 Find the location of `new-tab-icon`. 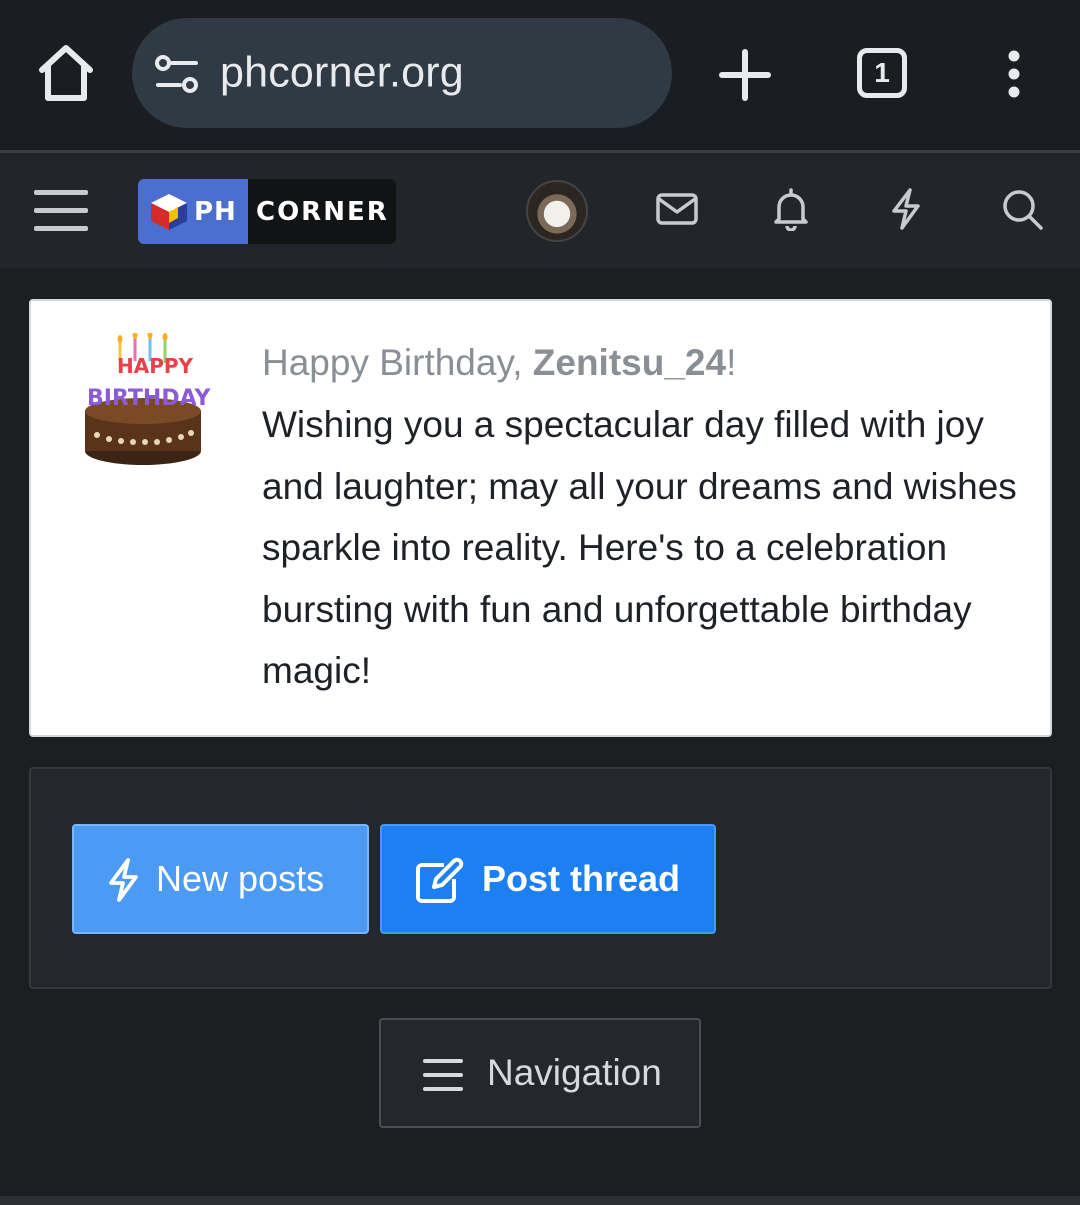

new-tab-icon is located at coordinates (745, 75).